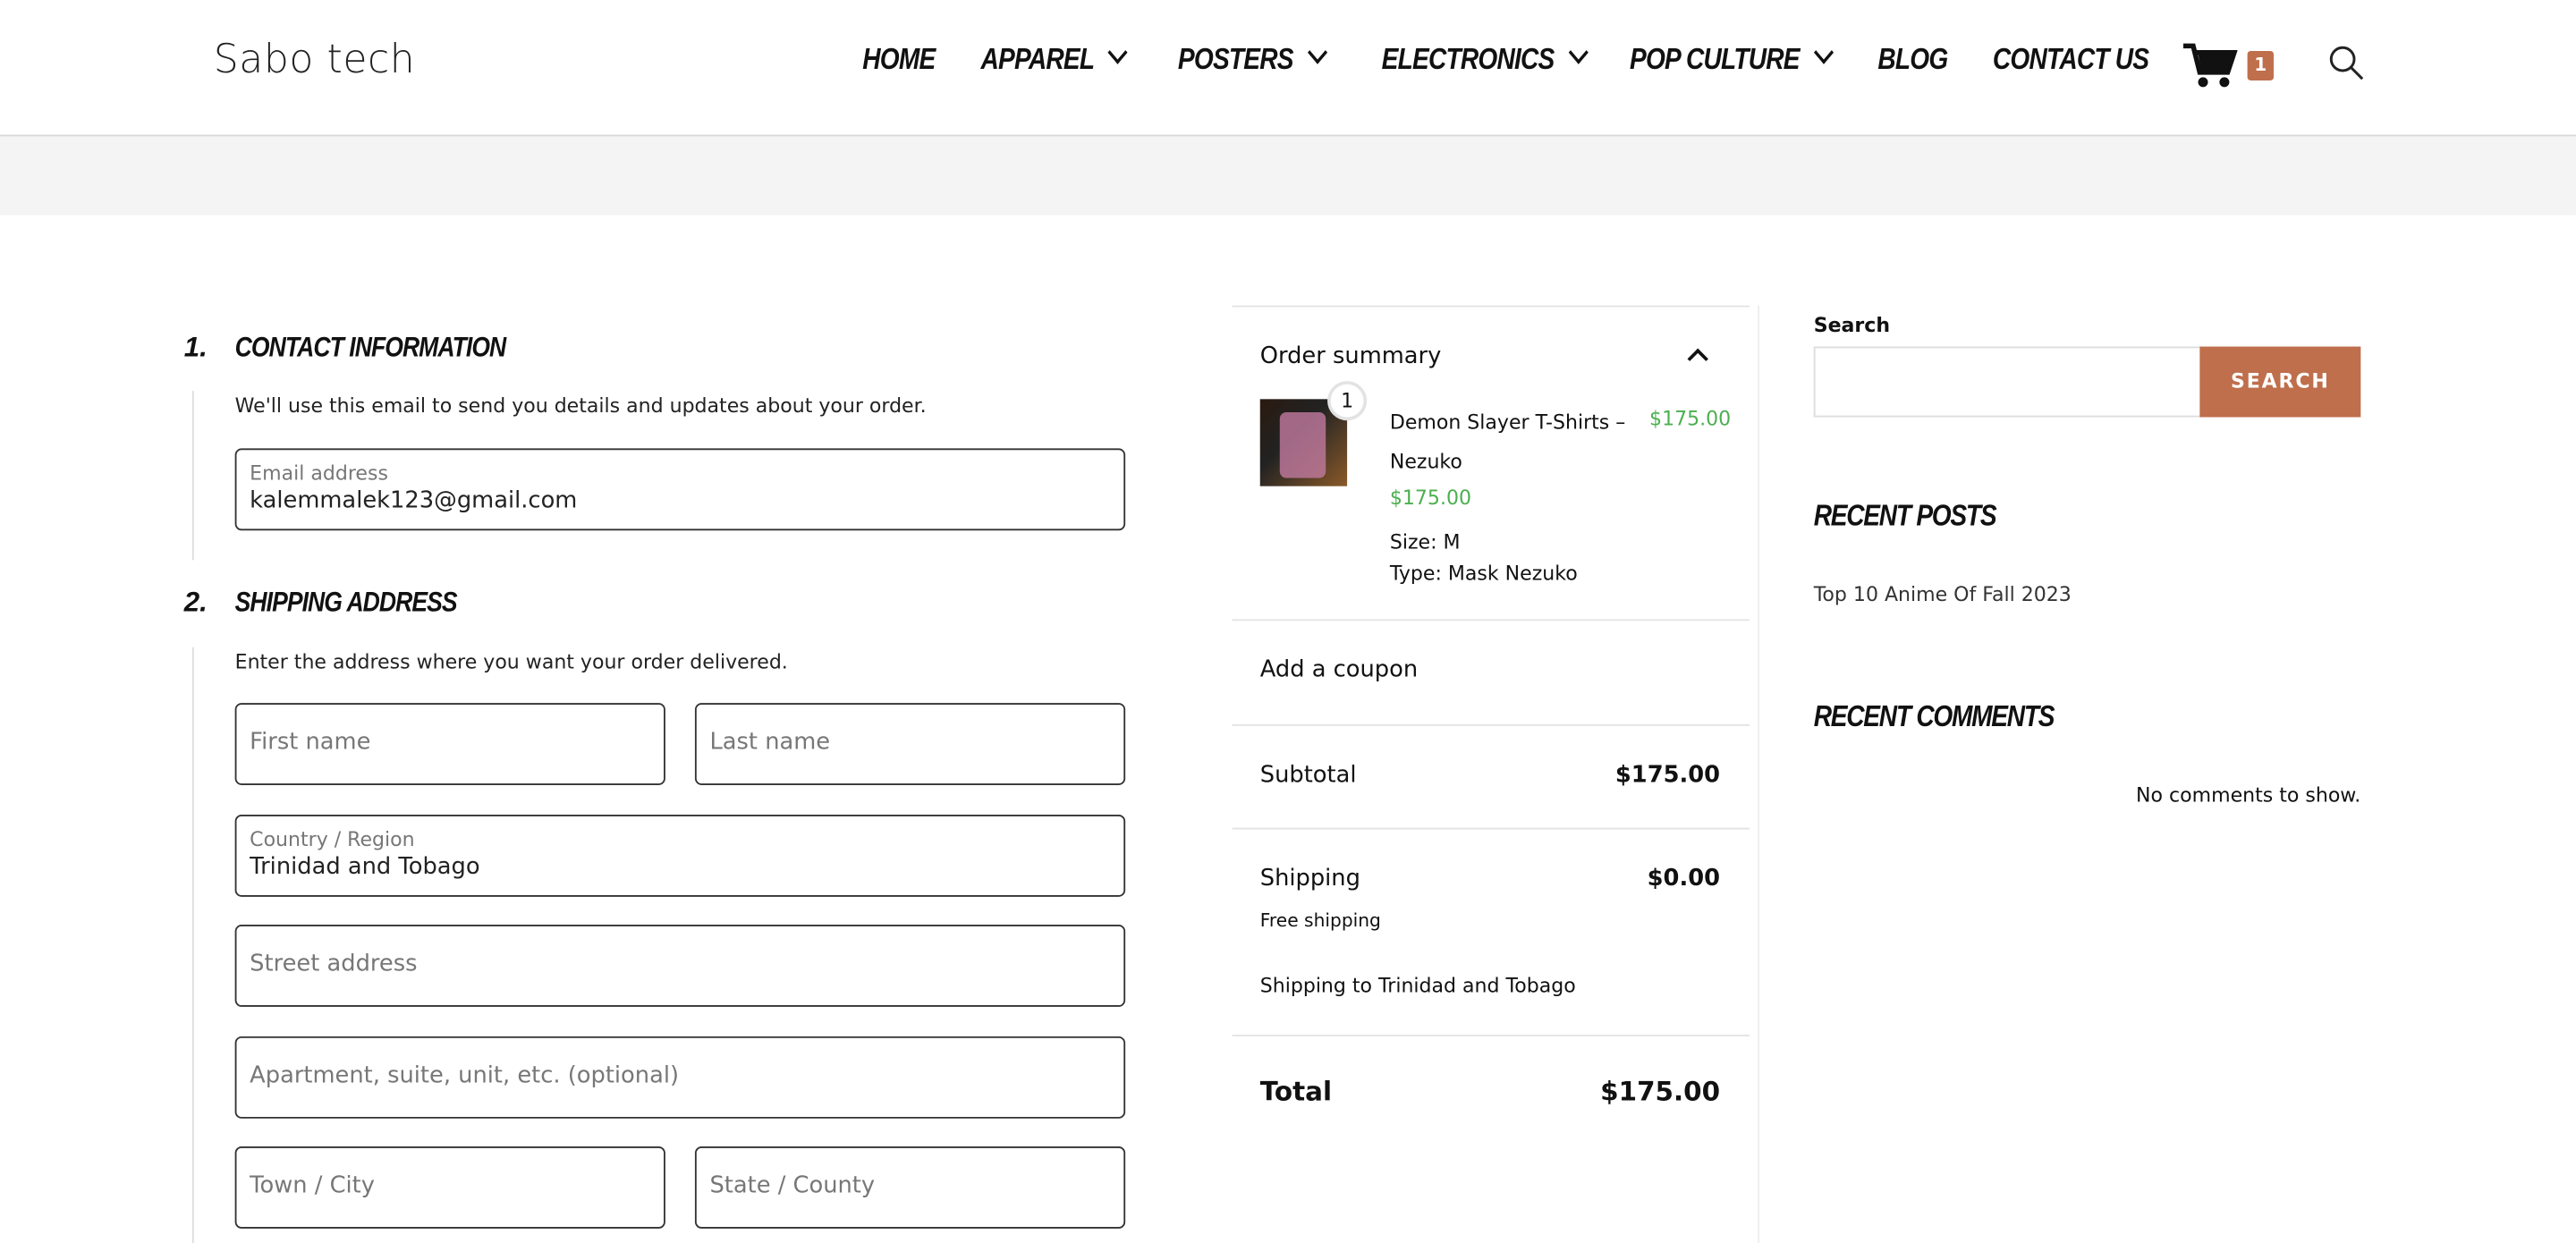  Describe the element at coordinates (346, 602) in the screenshot. I see `shipping-heading: Shipping address` at that location.